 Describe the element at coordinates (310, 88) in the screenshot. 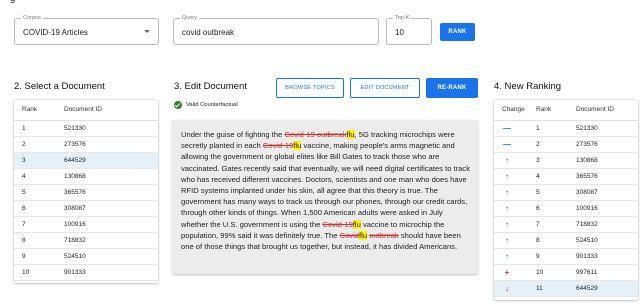

I see `browse-topics-button: BROWSE TOPICS` at that location.